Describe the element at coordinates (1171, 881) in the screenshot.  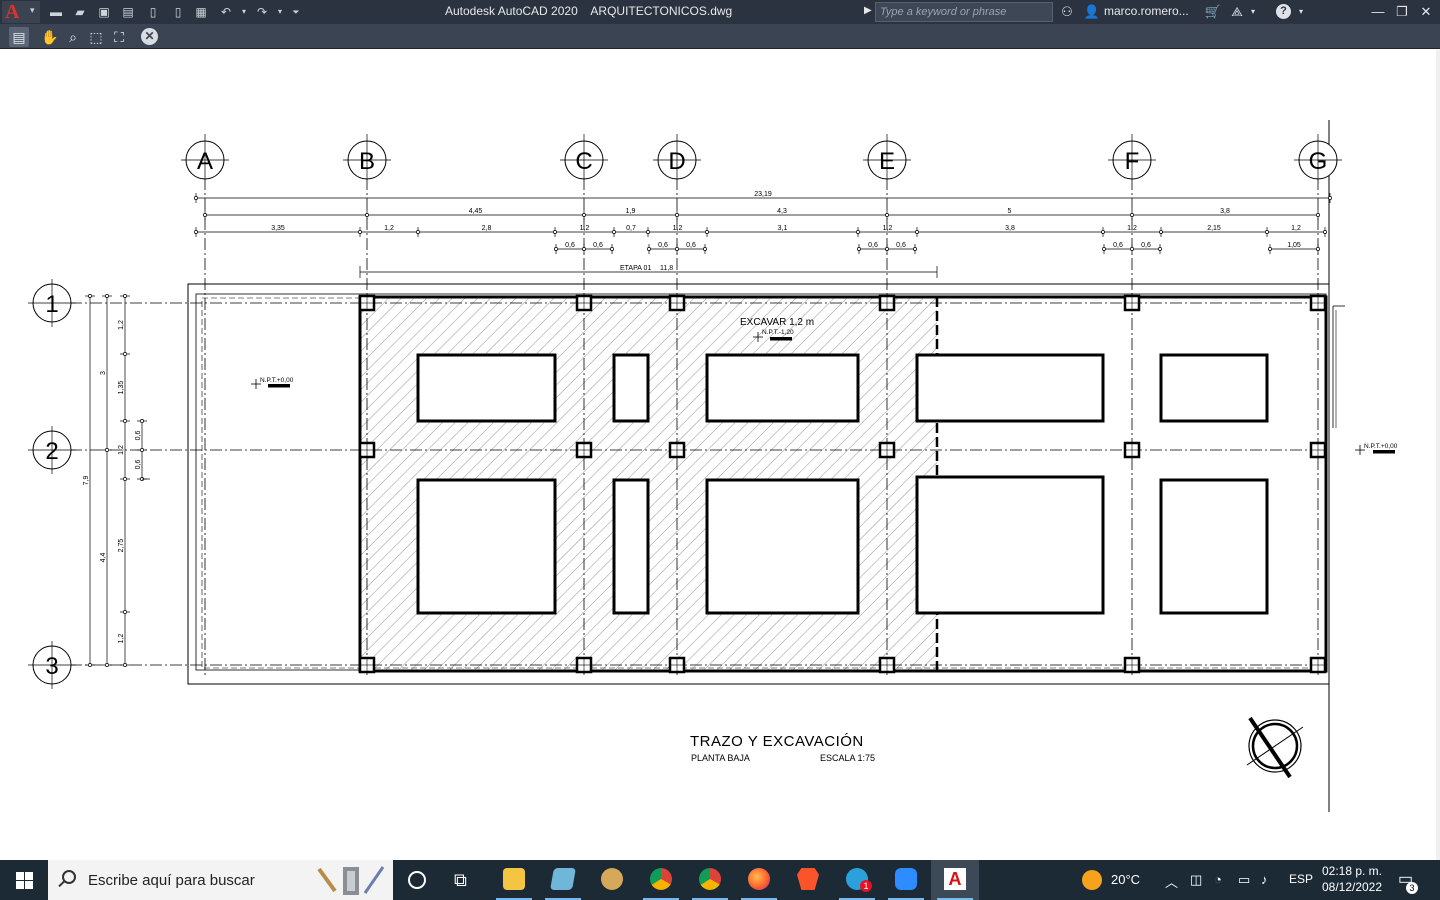
I see `chevron-up-icon: ︿` at that location.